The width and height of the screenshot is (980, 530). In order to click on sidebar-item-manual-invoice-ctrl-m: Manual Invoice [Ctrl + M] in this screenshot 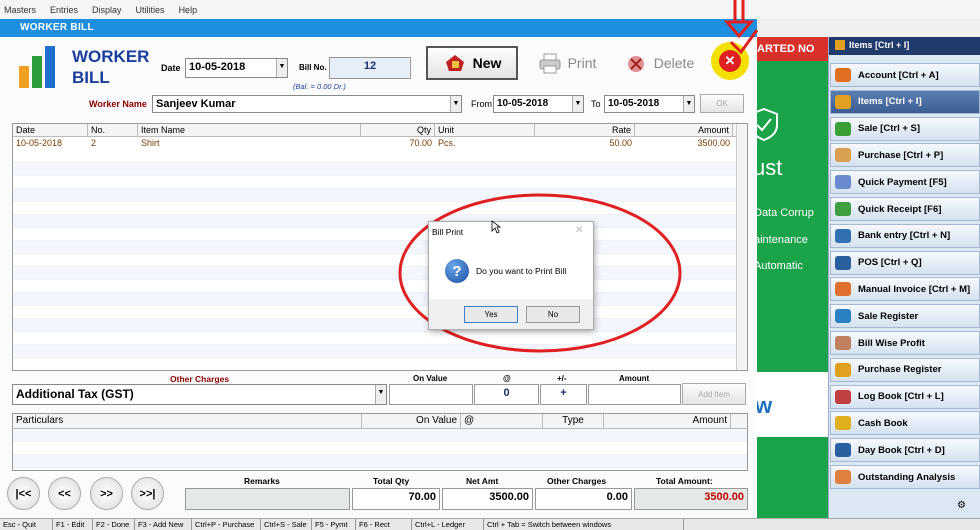, I will do `click(905, 289)`.